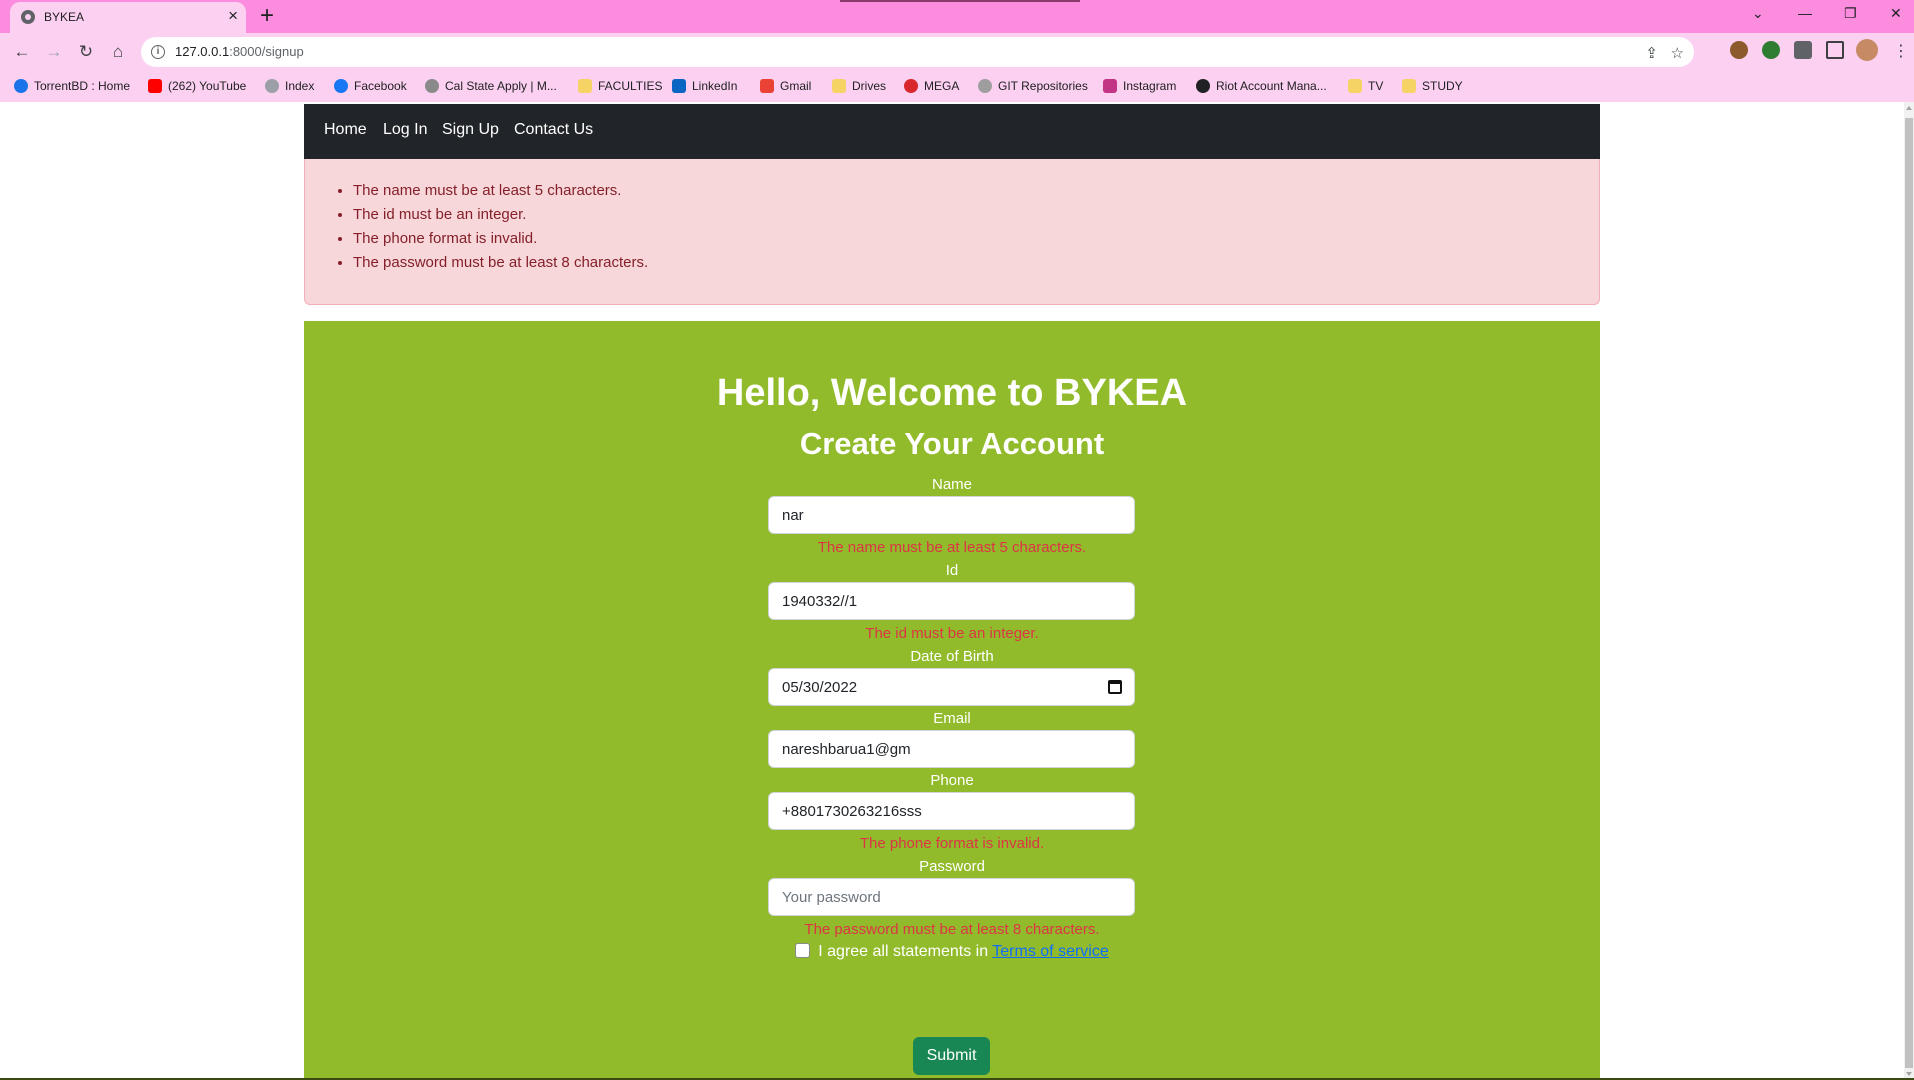 Image resolution: width=1914 pixels, height=1080 pixels. Describe the element at coordinates (341, 86) in the screenshot. I see `facebook-icon` at that location.